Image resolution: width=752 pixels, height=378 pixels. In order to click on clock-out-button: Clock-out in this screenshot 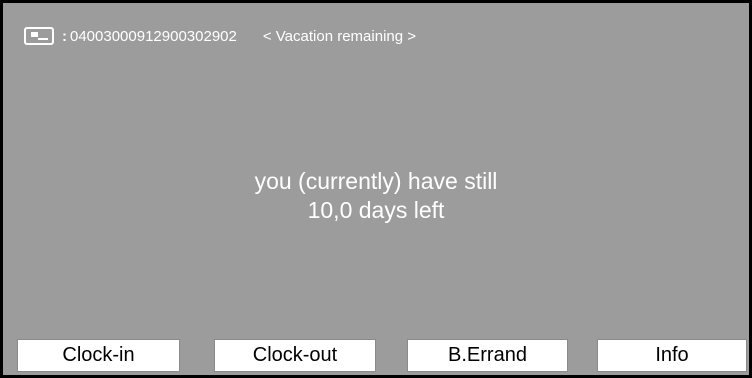, I will do `click(295, 355)`.